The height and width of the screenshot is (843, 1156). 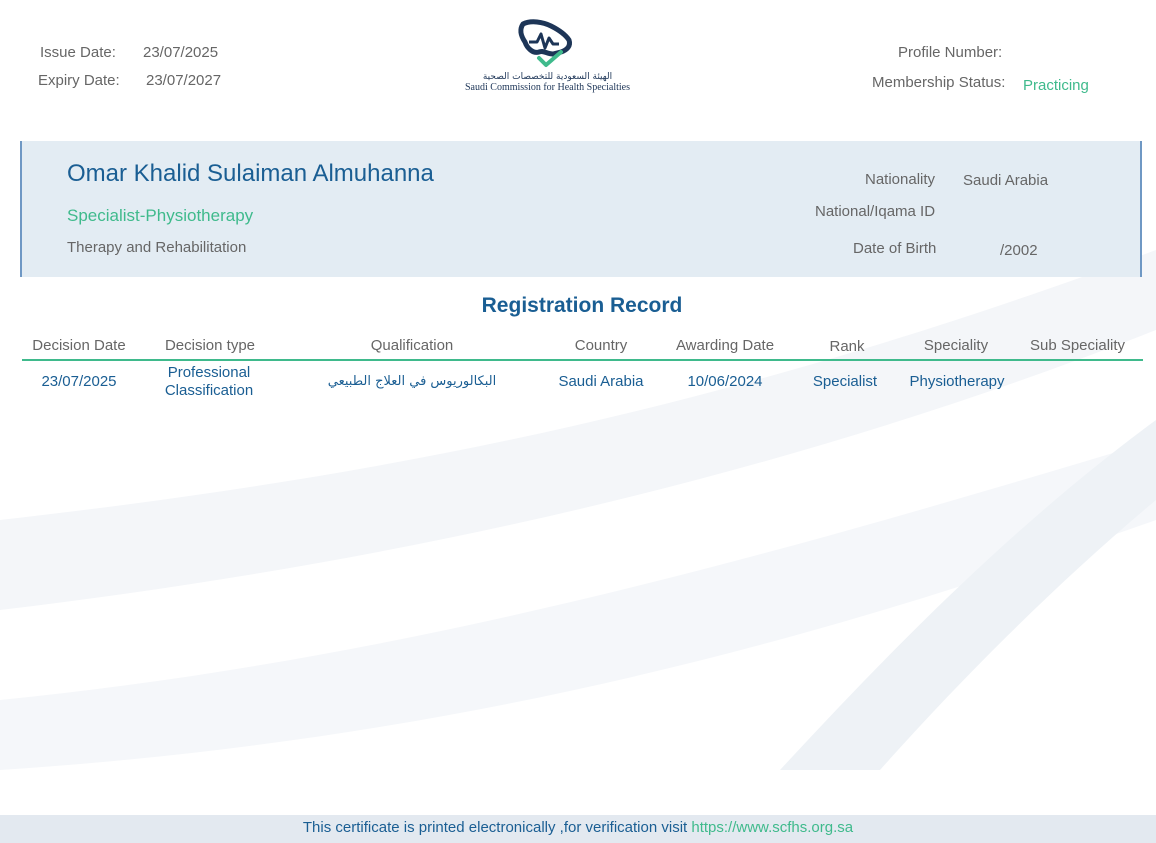 I want to click on cell-qualification: البكالوريوس في العلاج الطبيعي, so click(x=412, y=381).